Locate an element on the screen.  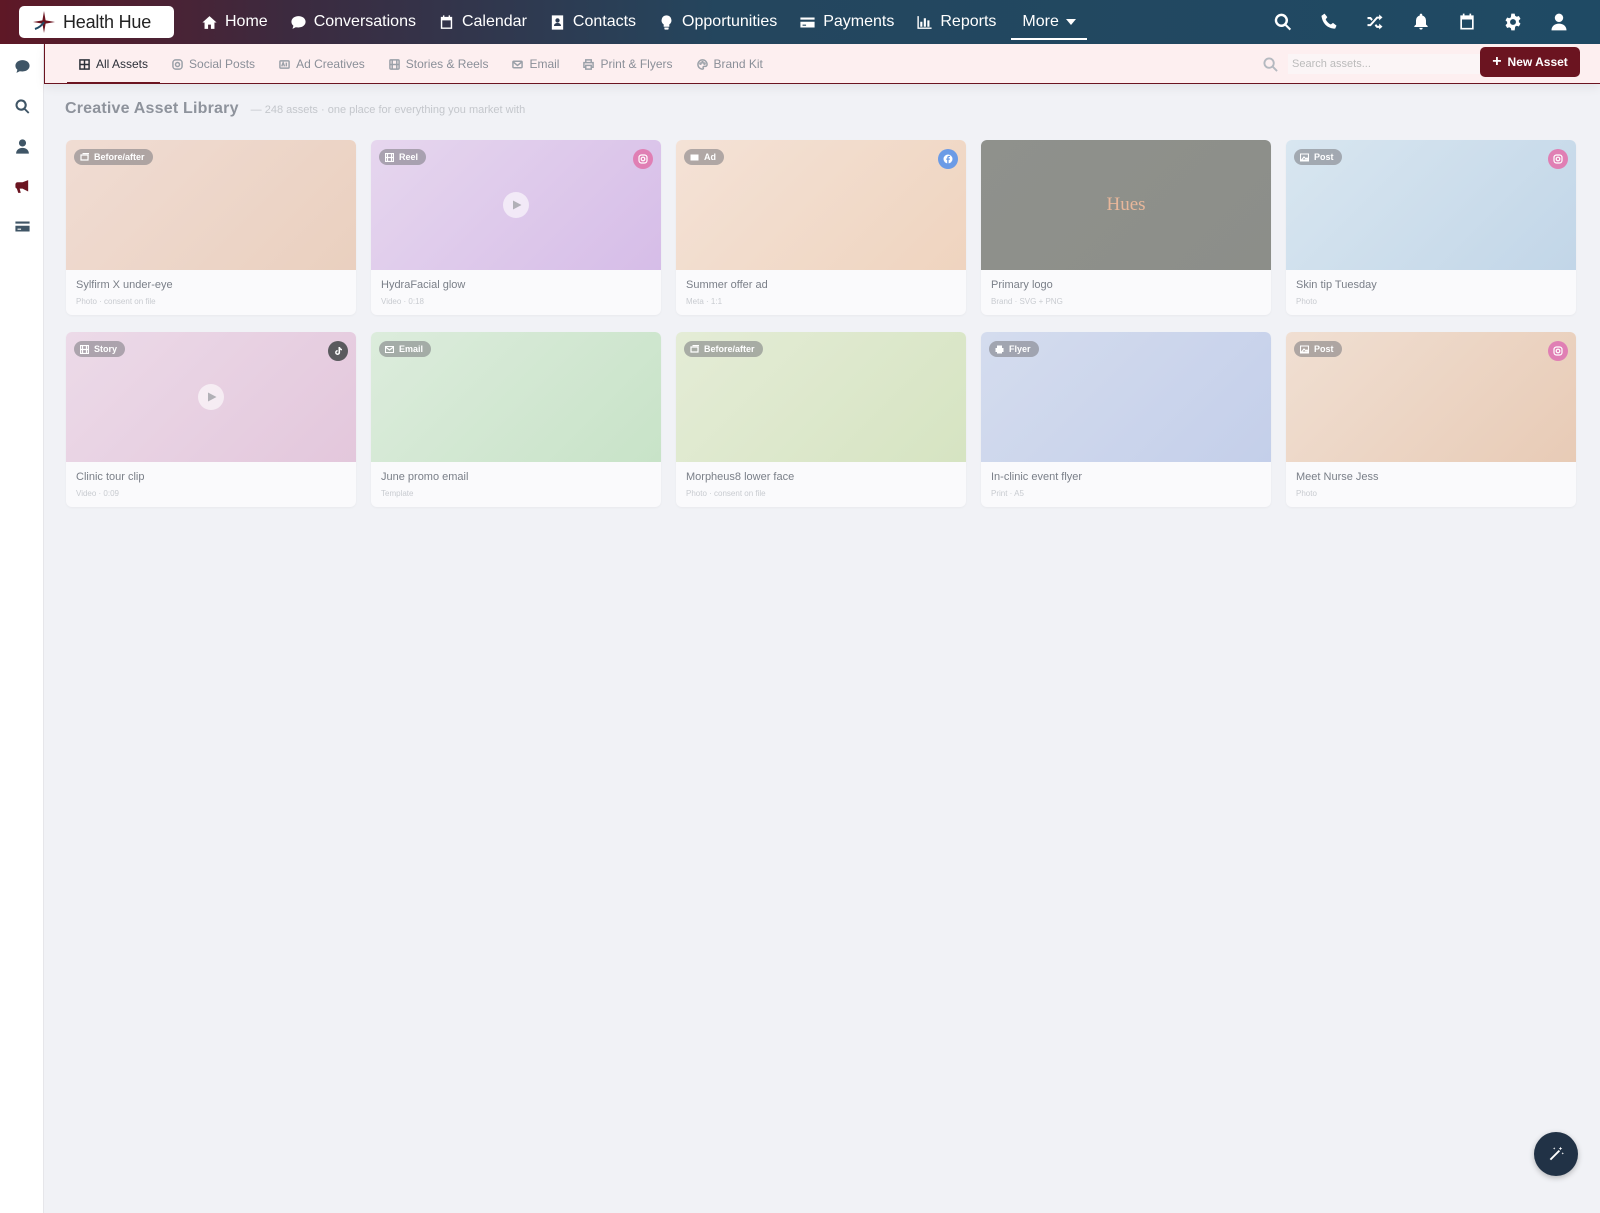
nav-calendar: Calendar is located at coordinates (482, 22).